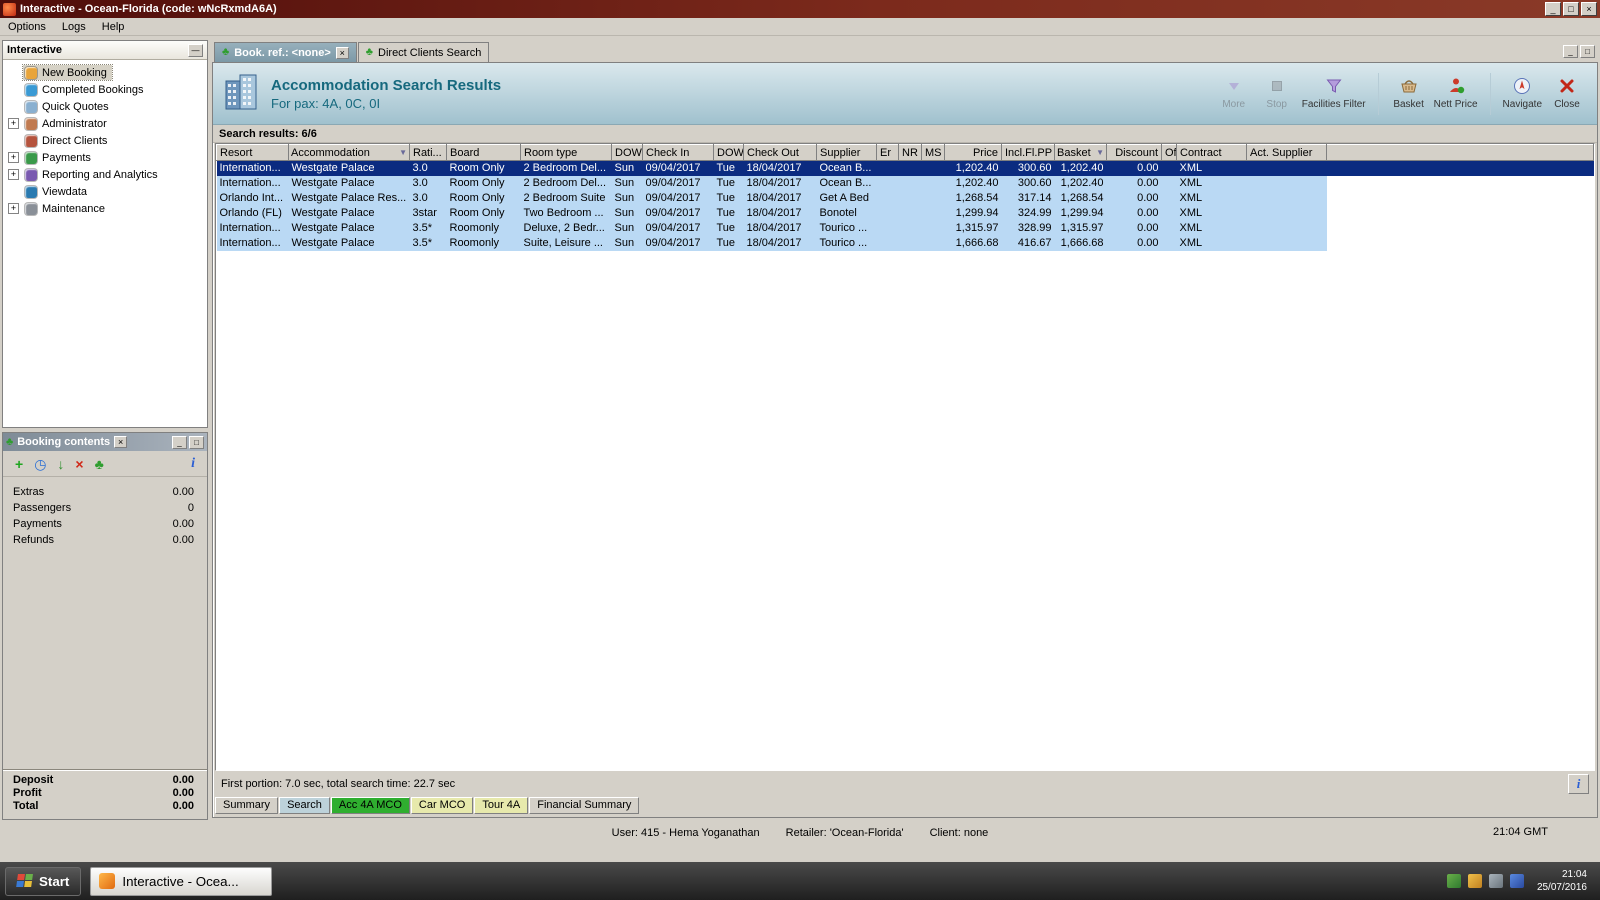  Describe the element at coordinates (442, 805) in the screenshot. I see `bottom-tab: Car MCO` at that location.